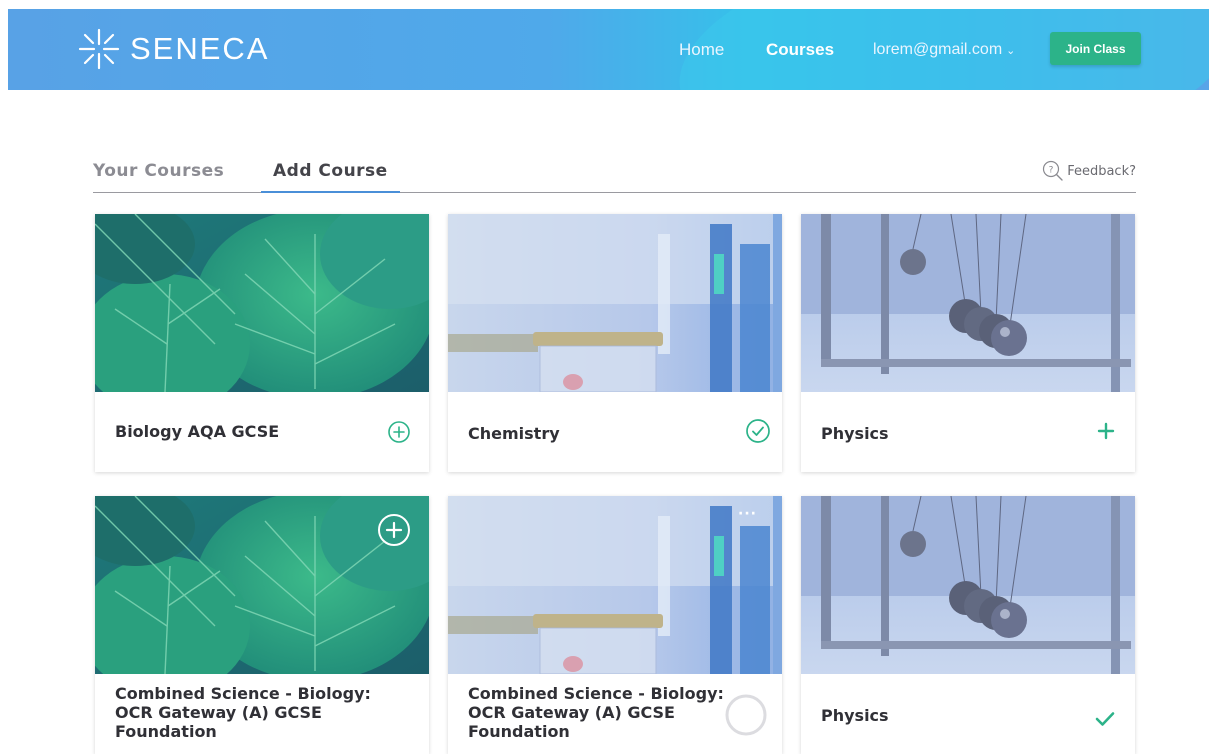  Describe the element at coordinates (1101, 171) in the screenshot. I see `feedback-label: Feedback?` at that location.